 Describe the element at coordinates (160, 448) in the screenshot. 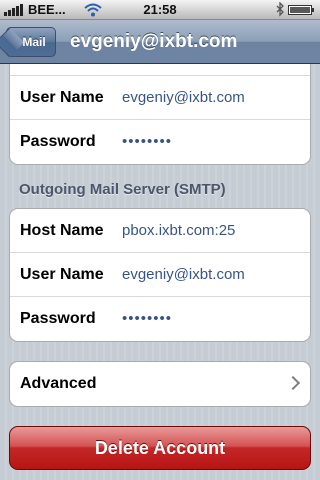

I see `delete-account-button: Delete Account` at that location.